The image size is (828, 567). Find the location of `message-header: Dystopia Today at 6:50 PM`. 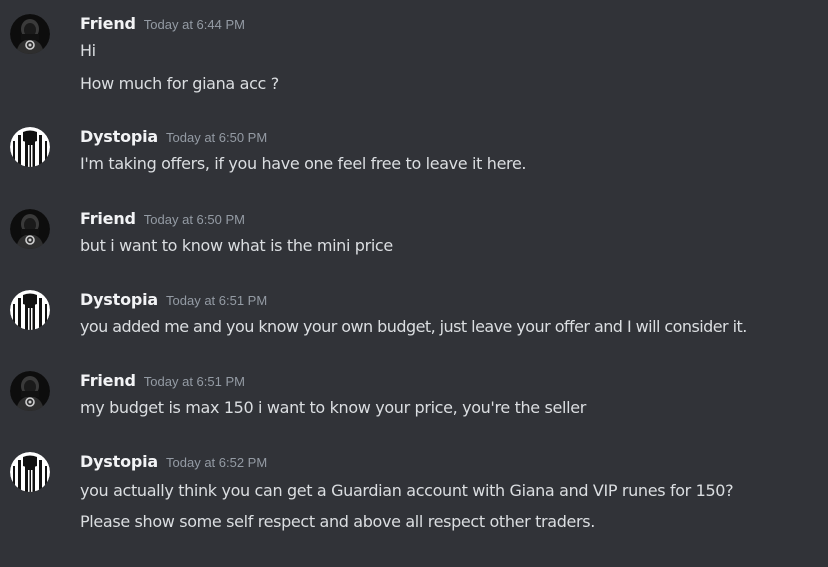

message-header: Dystopia Today at 6:50 PM is located at coordinates (173, 137).